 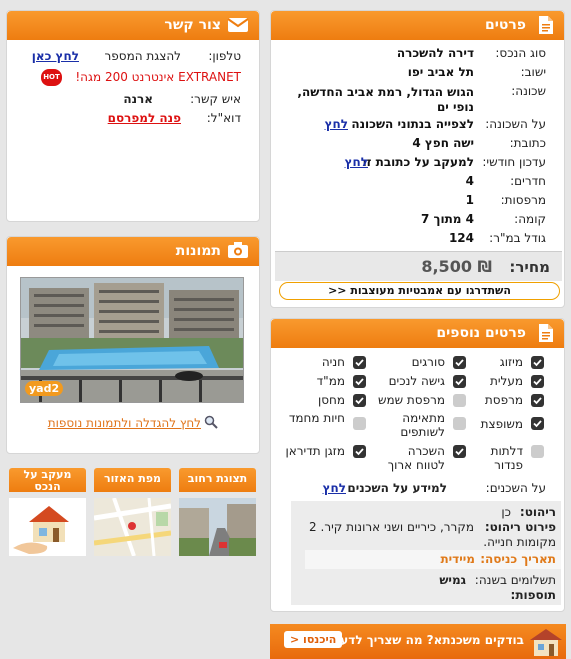 I want to click on detail-value: הגוש הגדול, רמת אביב החדשה, נופי ים, so click(x=385, y=99).